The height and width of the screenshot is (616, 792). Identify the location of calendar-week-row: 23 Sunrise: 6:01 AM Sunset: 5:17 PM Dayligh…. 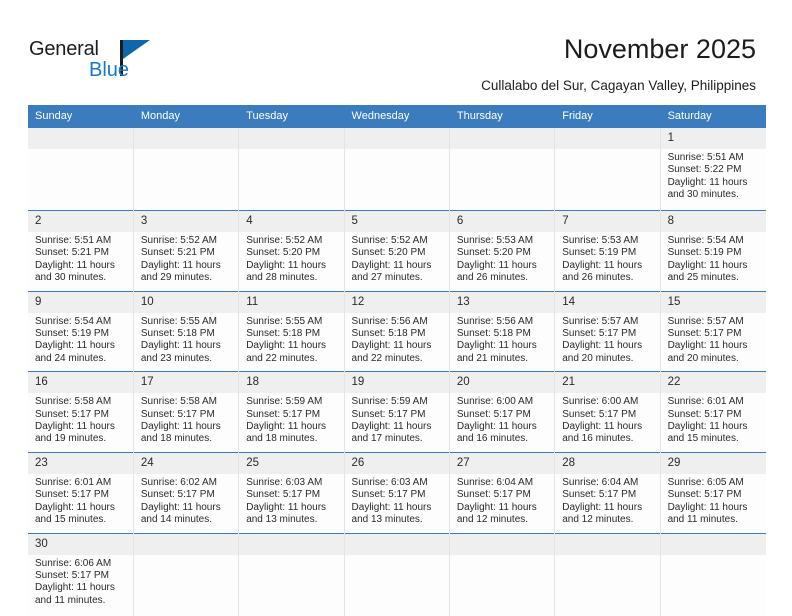
(397, 492).